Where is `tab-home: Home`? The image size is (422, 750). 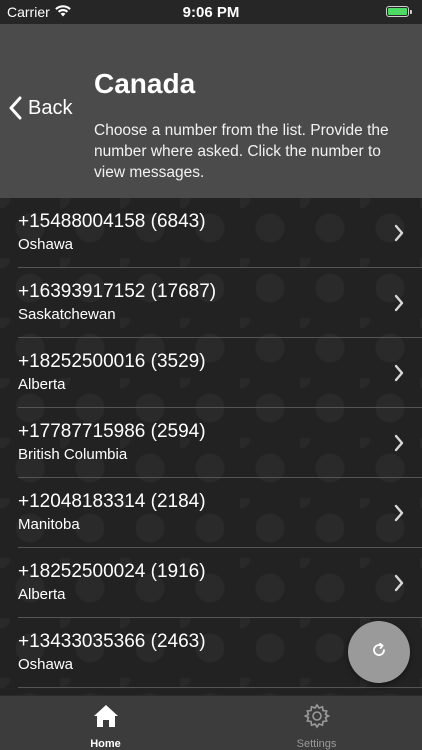
tab-home: Home is located at coordinates (105, 723).